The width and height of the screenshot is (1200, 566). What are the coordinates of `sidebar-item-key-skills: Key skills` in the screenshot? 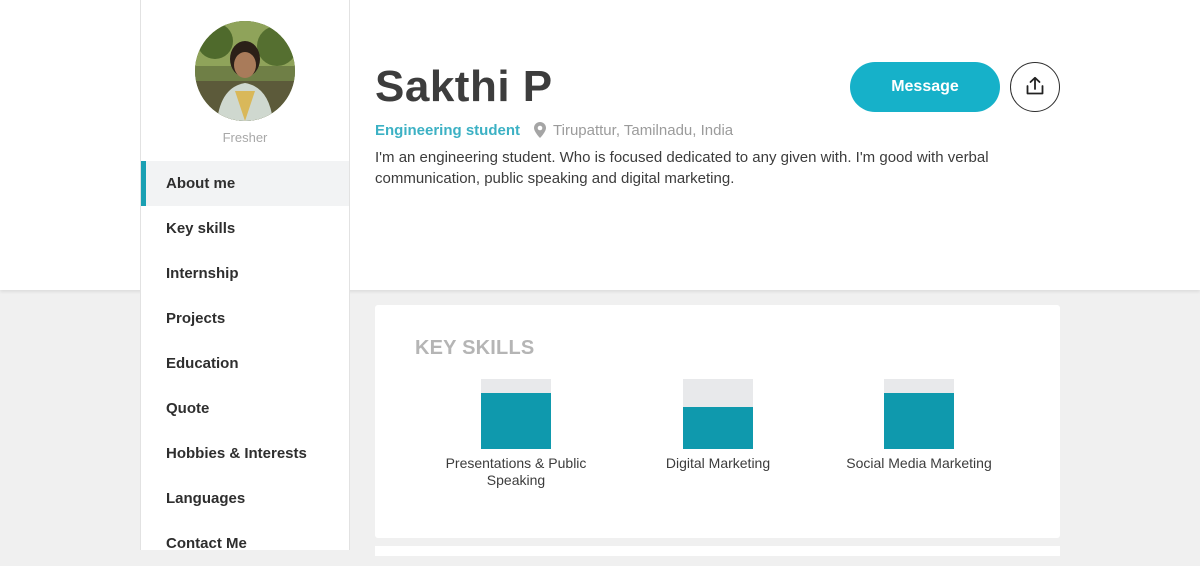 It's located at (245, 228).